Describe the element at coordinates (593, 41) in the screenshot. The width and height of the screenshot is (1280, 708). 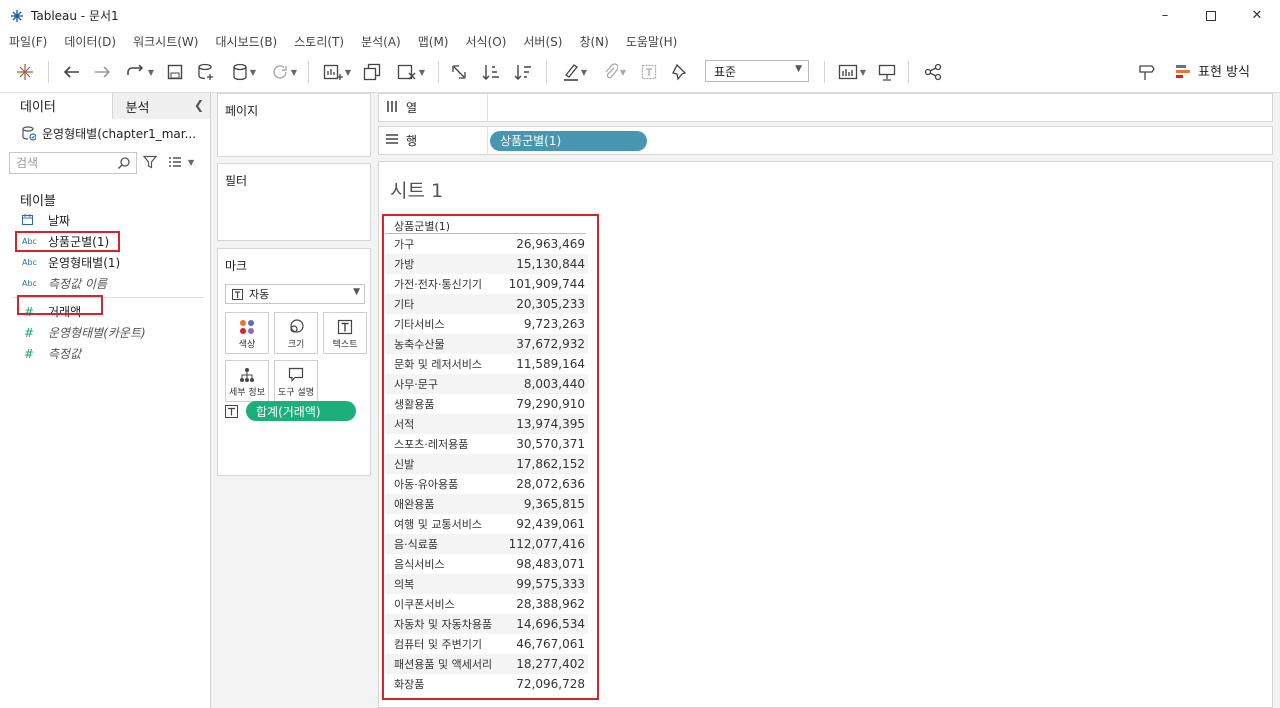
I see `menu-window: 창(N)` at that location.